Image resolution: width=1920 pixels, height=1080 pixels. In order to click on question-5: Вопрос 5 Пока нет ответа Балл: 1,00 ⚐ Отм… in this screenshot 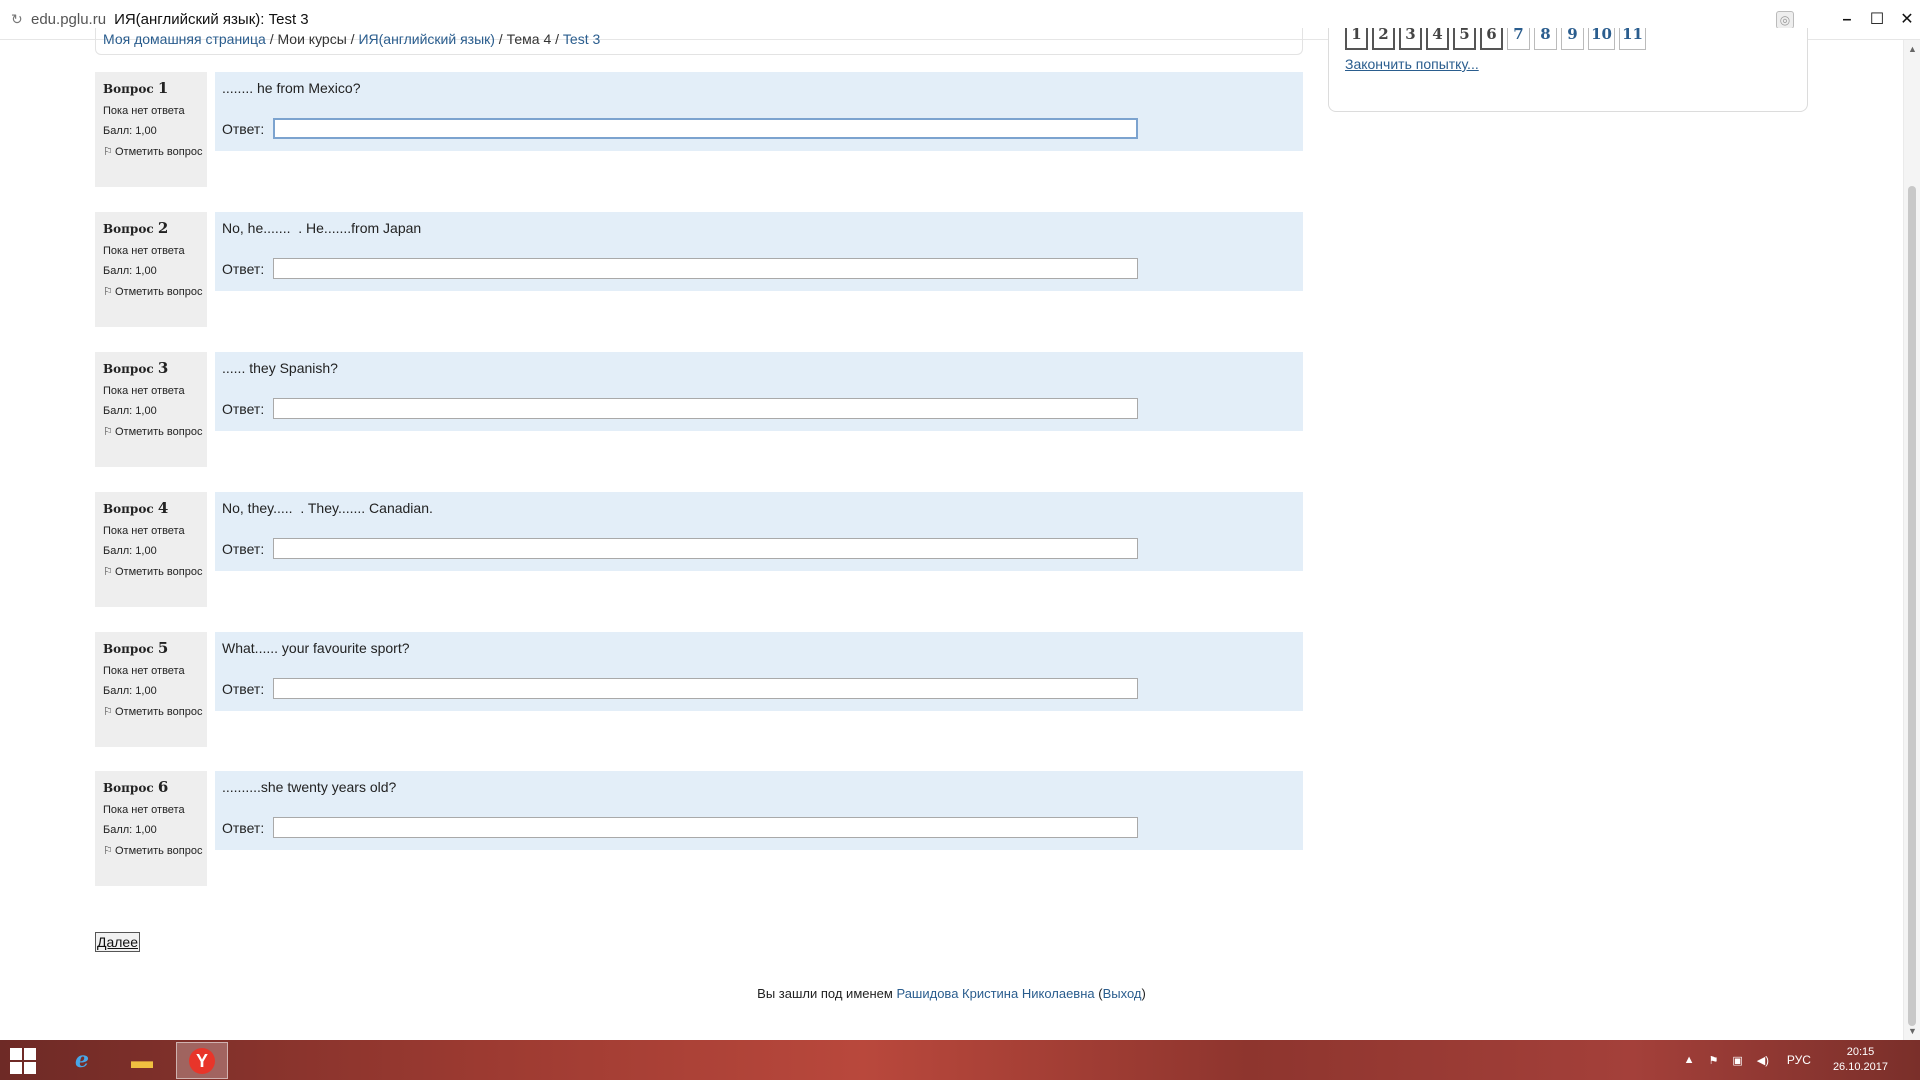, I will do `click(699, 700)`.